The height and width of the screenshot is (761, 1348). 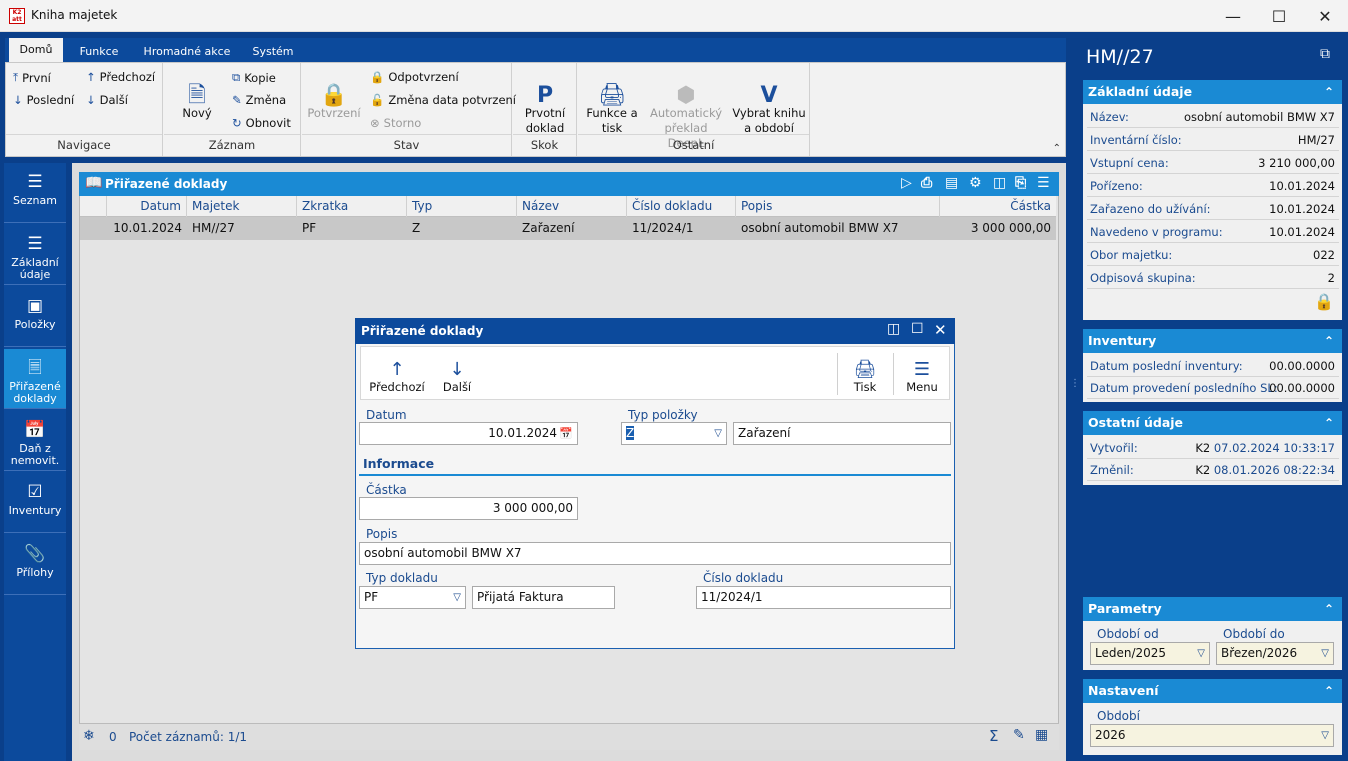 I want to click on section-header: Základní údaje ⌃, so click(x=1212, y=92).